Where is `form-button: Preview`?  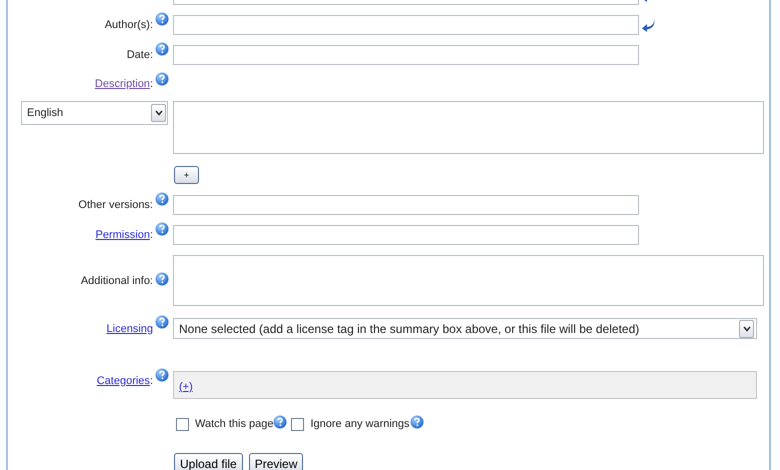
form-button: Preview is located at coordinates (276, 461).